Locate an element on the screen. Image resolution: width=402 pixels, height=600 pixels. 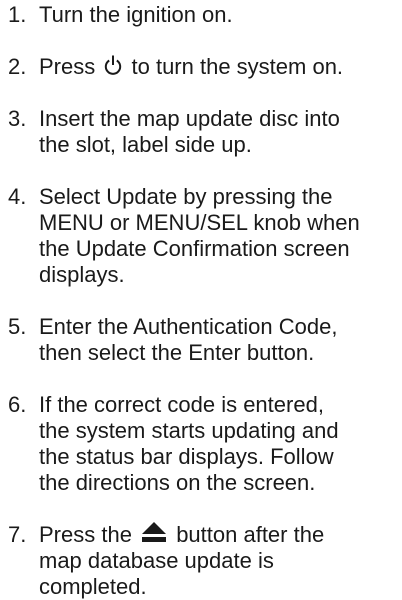
step-line: If the correct code is entered, is located at coordinates (181, 404).